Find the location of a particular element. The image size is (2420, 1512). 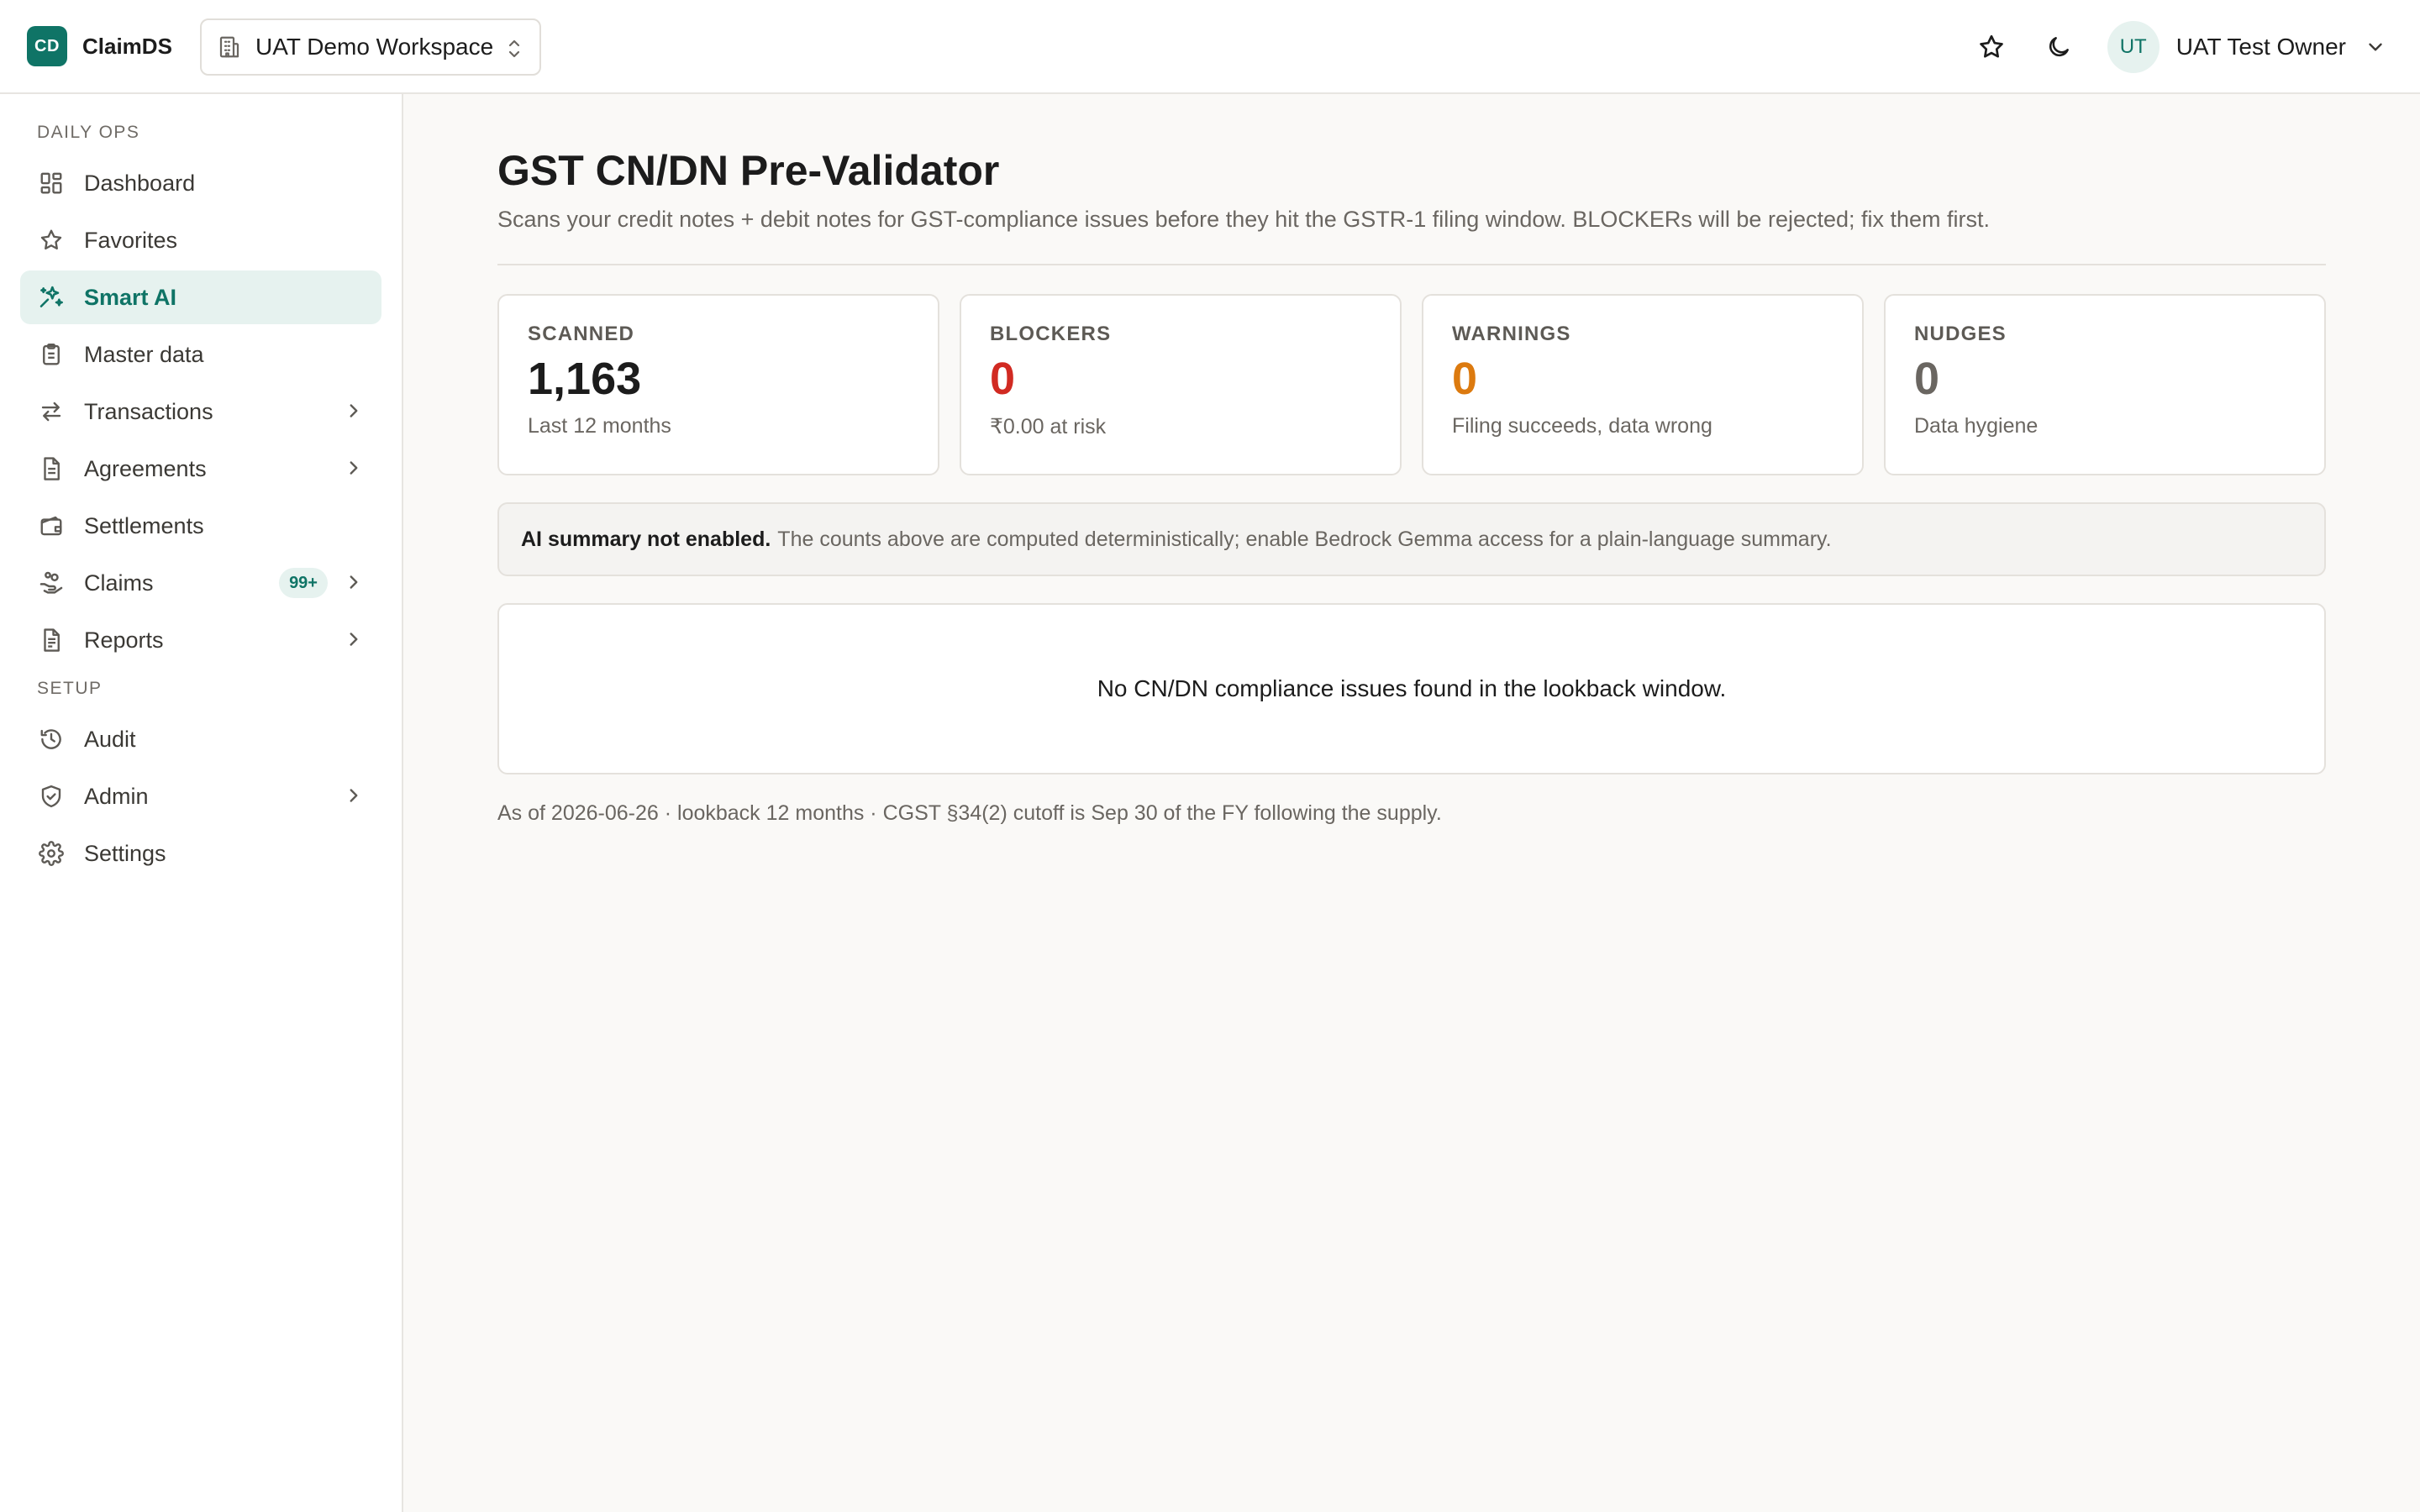

sidebar-item-label: Master data is located at coordinates (144, 354).